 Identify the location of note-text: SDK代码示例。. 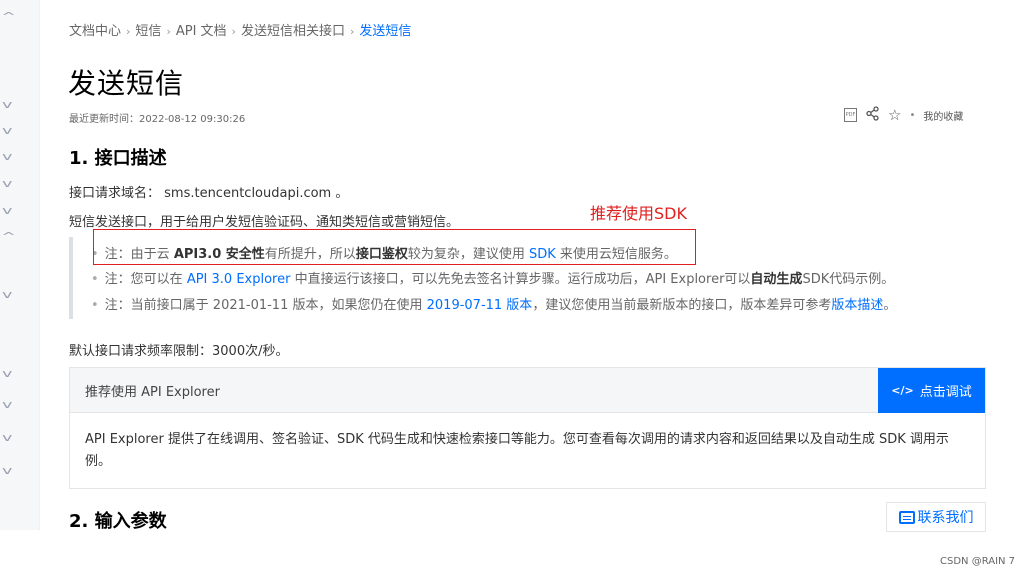
(848, 279).